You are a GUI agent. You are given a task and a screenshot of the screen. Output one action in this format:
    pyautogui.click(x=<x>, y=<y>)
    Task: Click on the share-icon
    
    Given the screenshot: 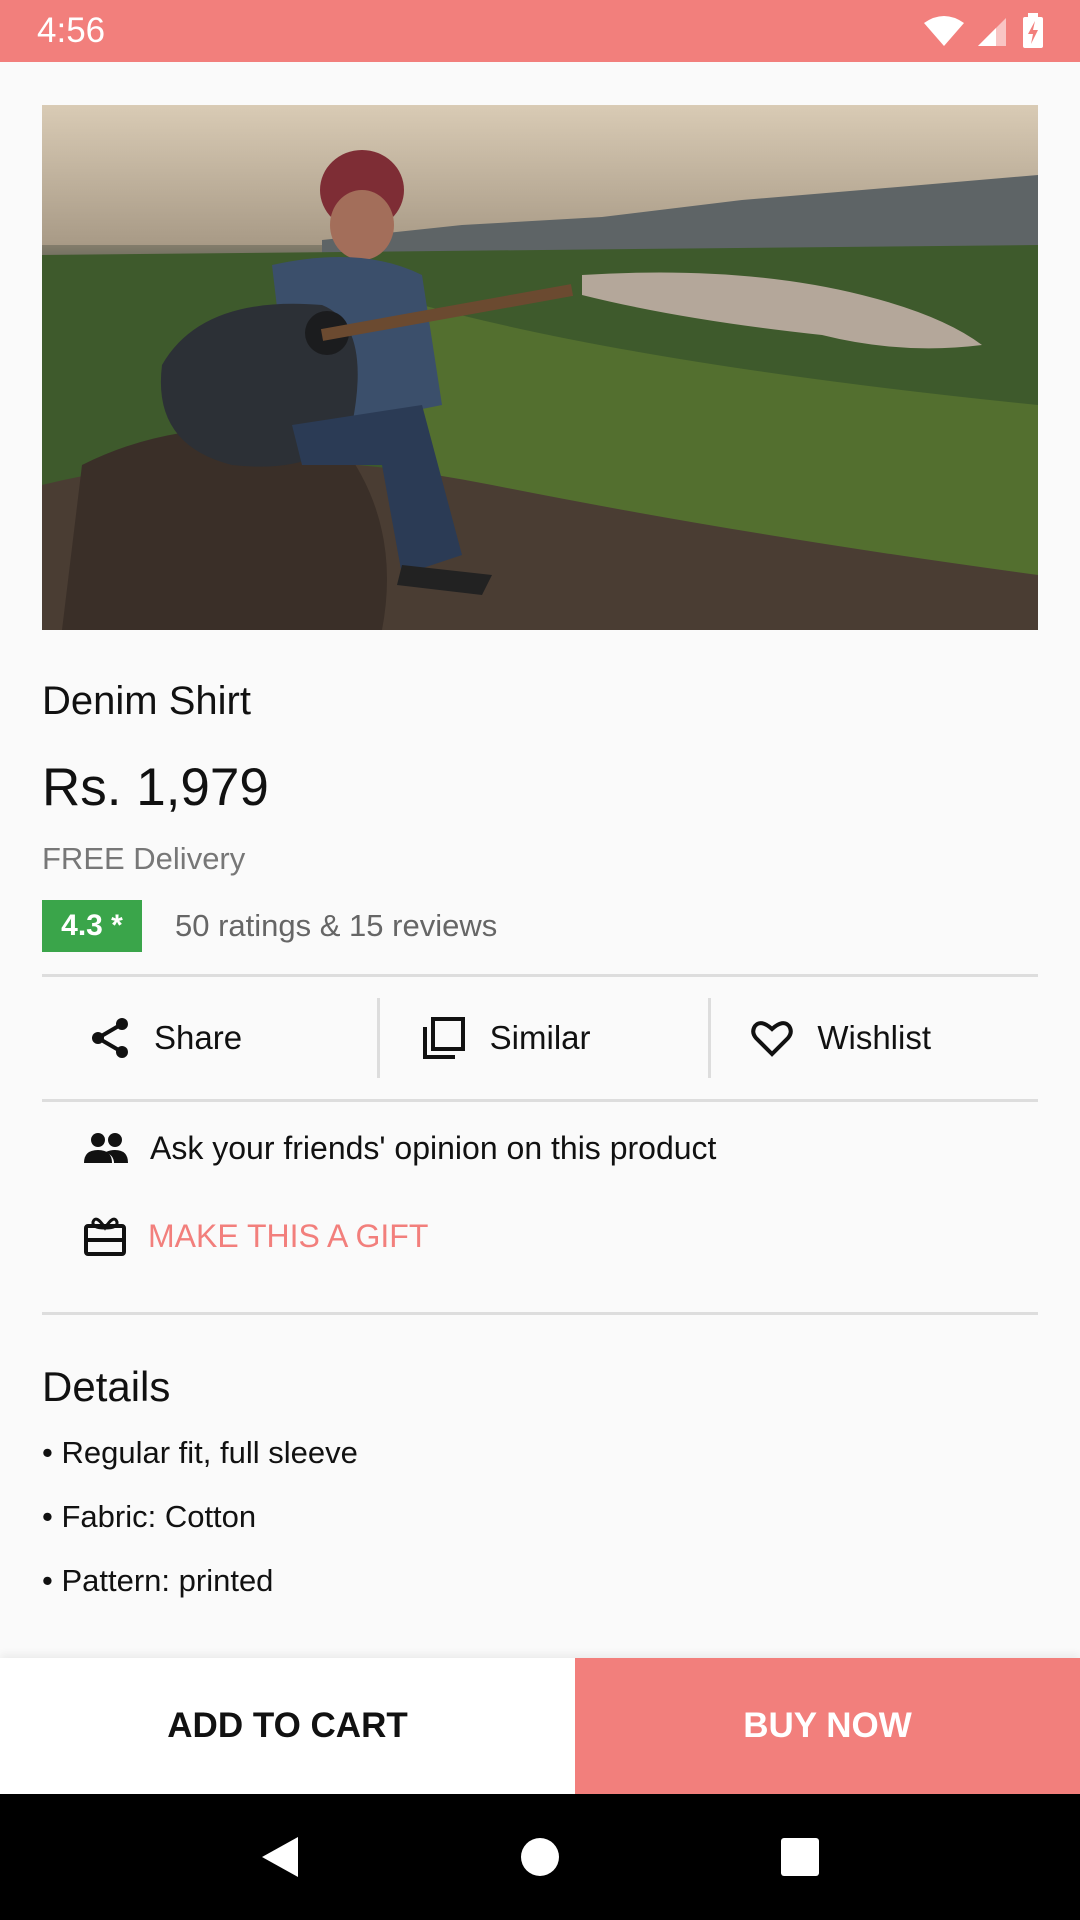 What is the action you would take?
    pyautogui.click(x=110, y=1038)
    